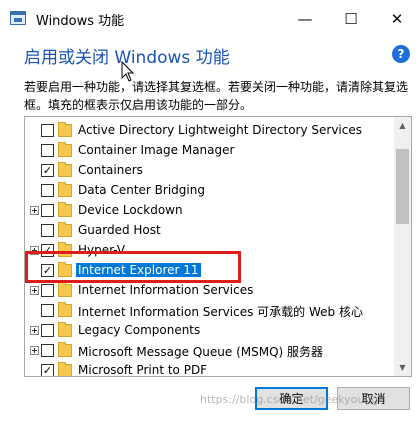 The height and width of the screenshot is (421, 420). Describe the element at coordinates (402, 367) in the screenshot. I see `scroll-down-icon: ▼` at that location.